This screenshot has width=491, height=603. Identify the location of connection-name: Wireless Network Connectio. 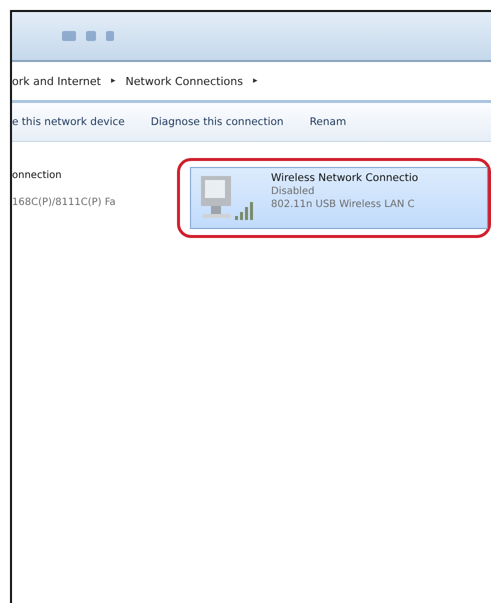
(344, 178).